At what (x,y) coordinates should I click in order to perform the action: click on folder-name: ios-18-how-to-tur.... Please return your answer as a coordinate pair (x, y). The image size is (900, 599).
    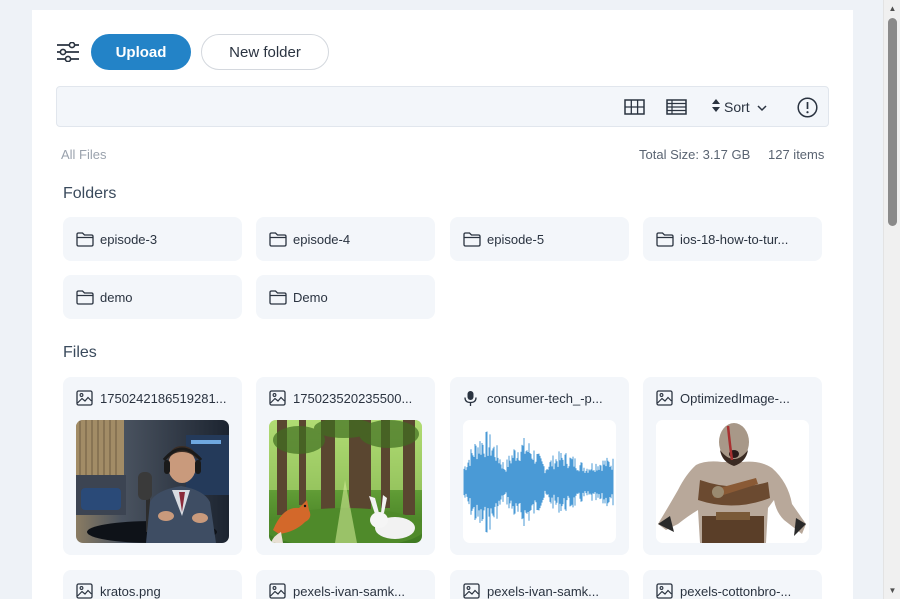
    Looking at the image, I should click on (734, 239).